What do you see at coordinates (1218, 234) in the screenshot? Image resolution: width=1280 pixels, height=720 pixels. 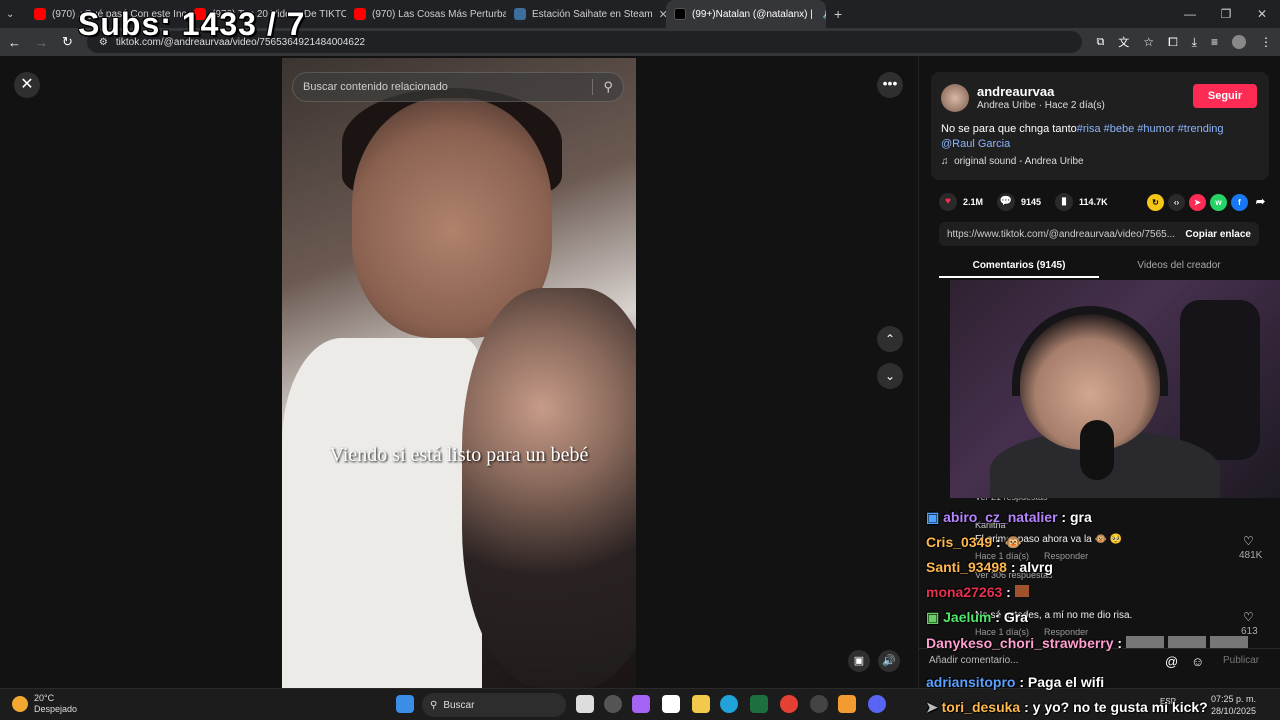 I see `copy-link-button: Copiar enlace` at bounding box center [1218, 234].